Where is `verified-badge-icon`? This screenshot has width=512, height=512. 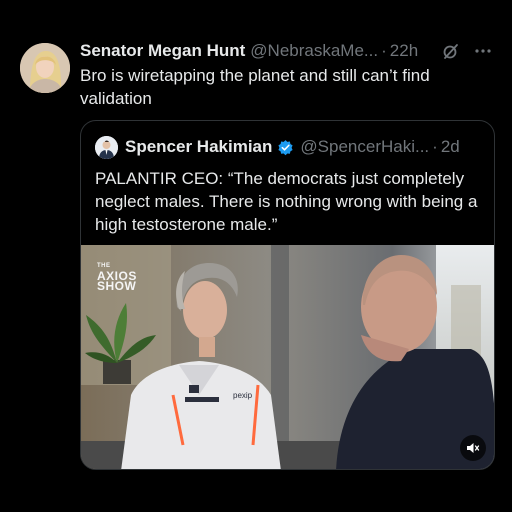 verified-badge-icon is located at coordinates (285, 147).